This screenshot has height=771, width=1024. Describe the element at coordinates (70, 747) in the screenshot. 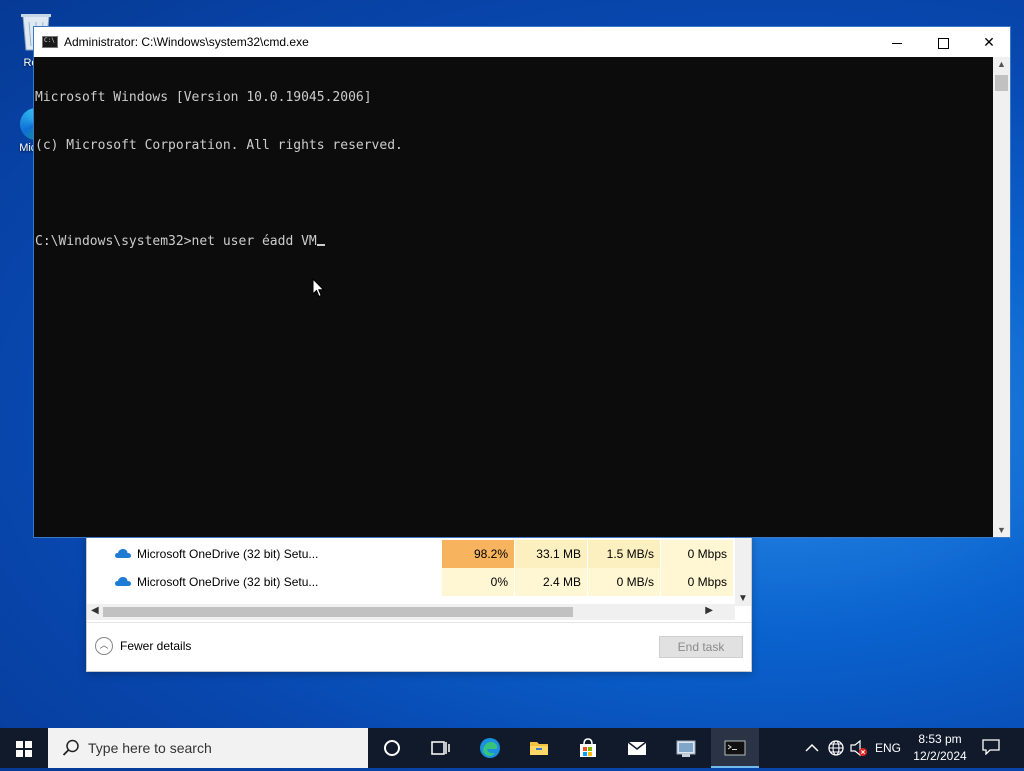

I see `search-icon` at that location.